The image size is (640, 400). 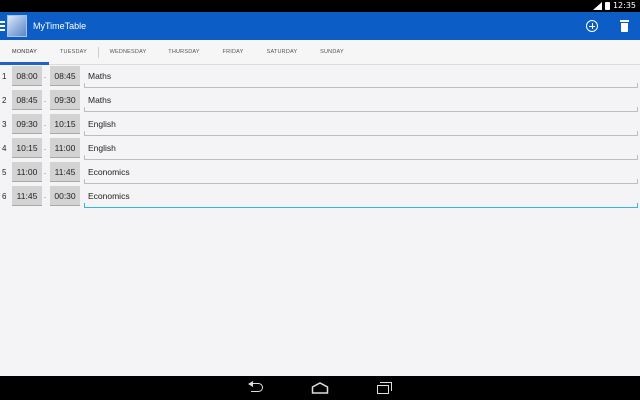 I want to click on back-icon, so click(x=256, y=387).